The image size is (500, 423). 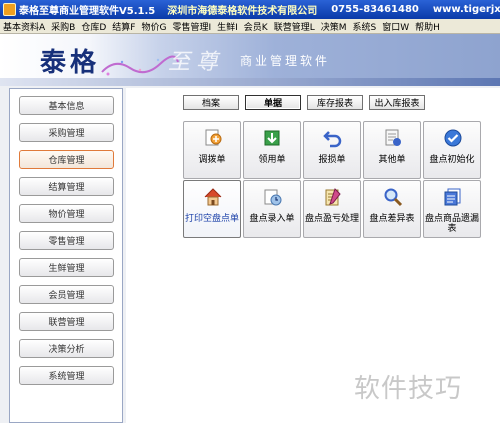 I want to click on profit-loss-icon, so click(x=333, y=197).